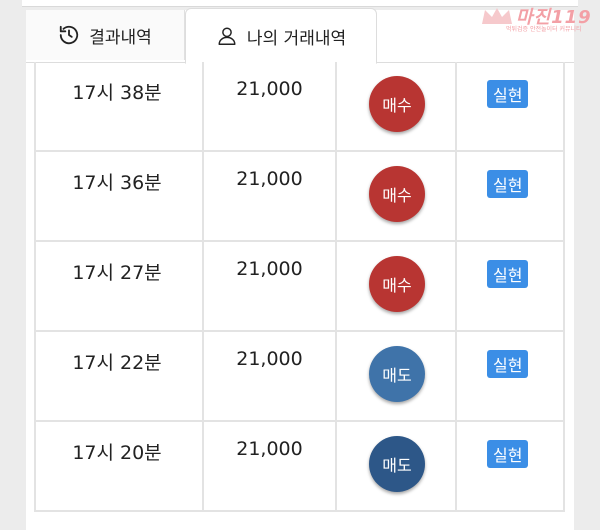 Image resolution: width=600 pixels, height=530 pixels. I want to click on user-icon, so click(227, 36).